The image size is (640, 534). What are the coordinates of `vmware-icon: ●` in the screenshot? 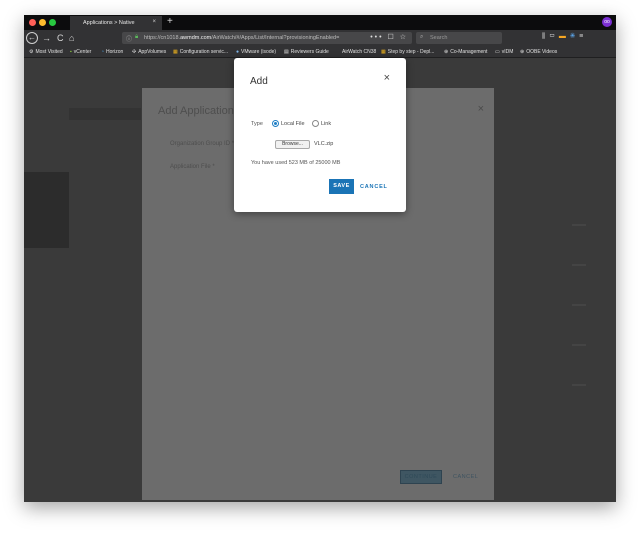 It's located at (238, 52).